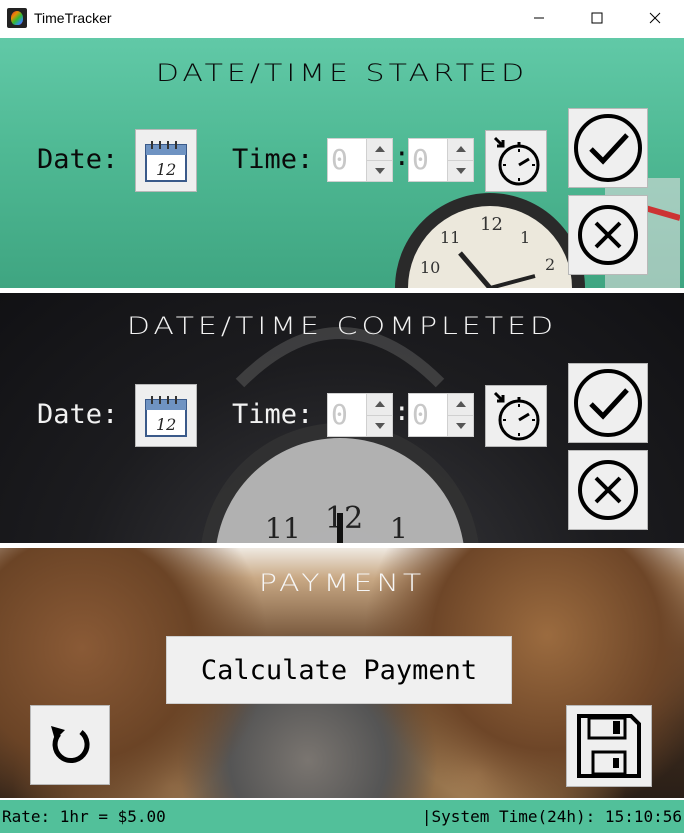 This screenshot has width=684, height=833. I want to click on rate-status: Rate: 1hr = $5.00, so click(84, 816).